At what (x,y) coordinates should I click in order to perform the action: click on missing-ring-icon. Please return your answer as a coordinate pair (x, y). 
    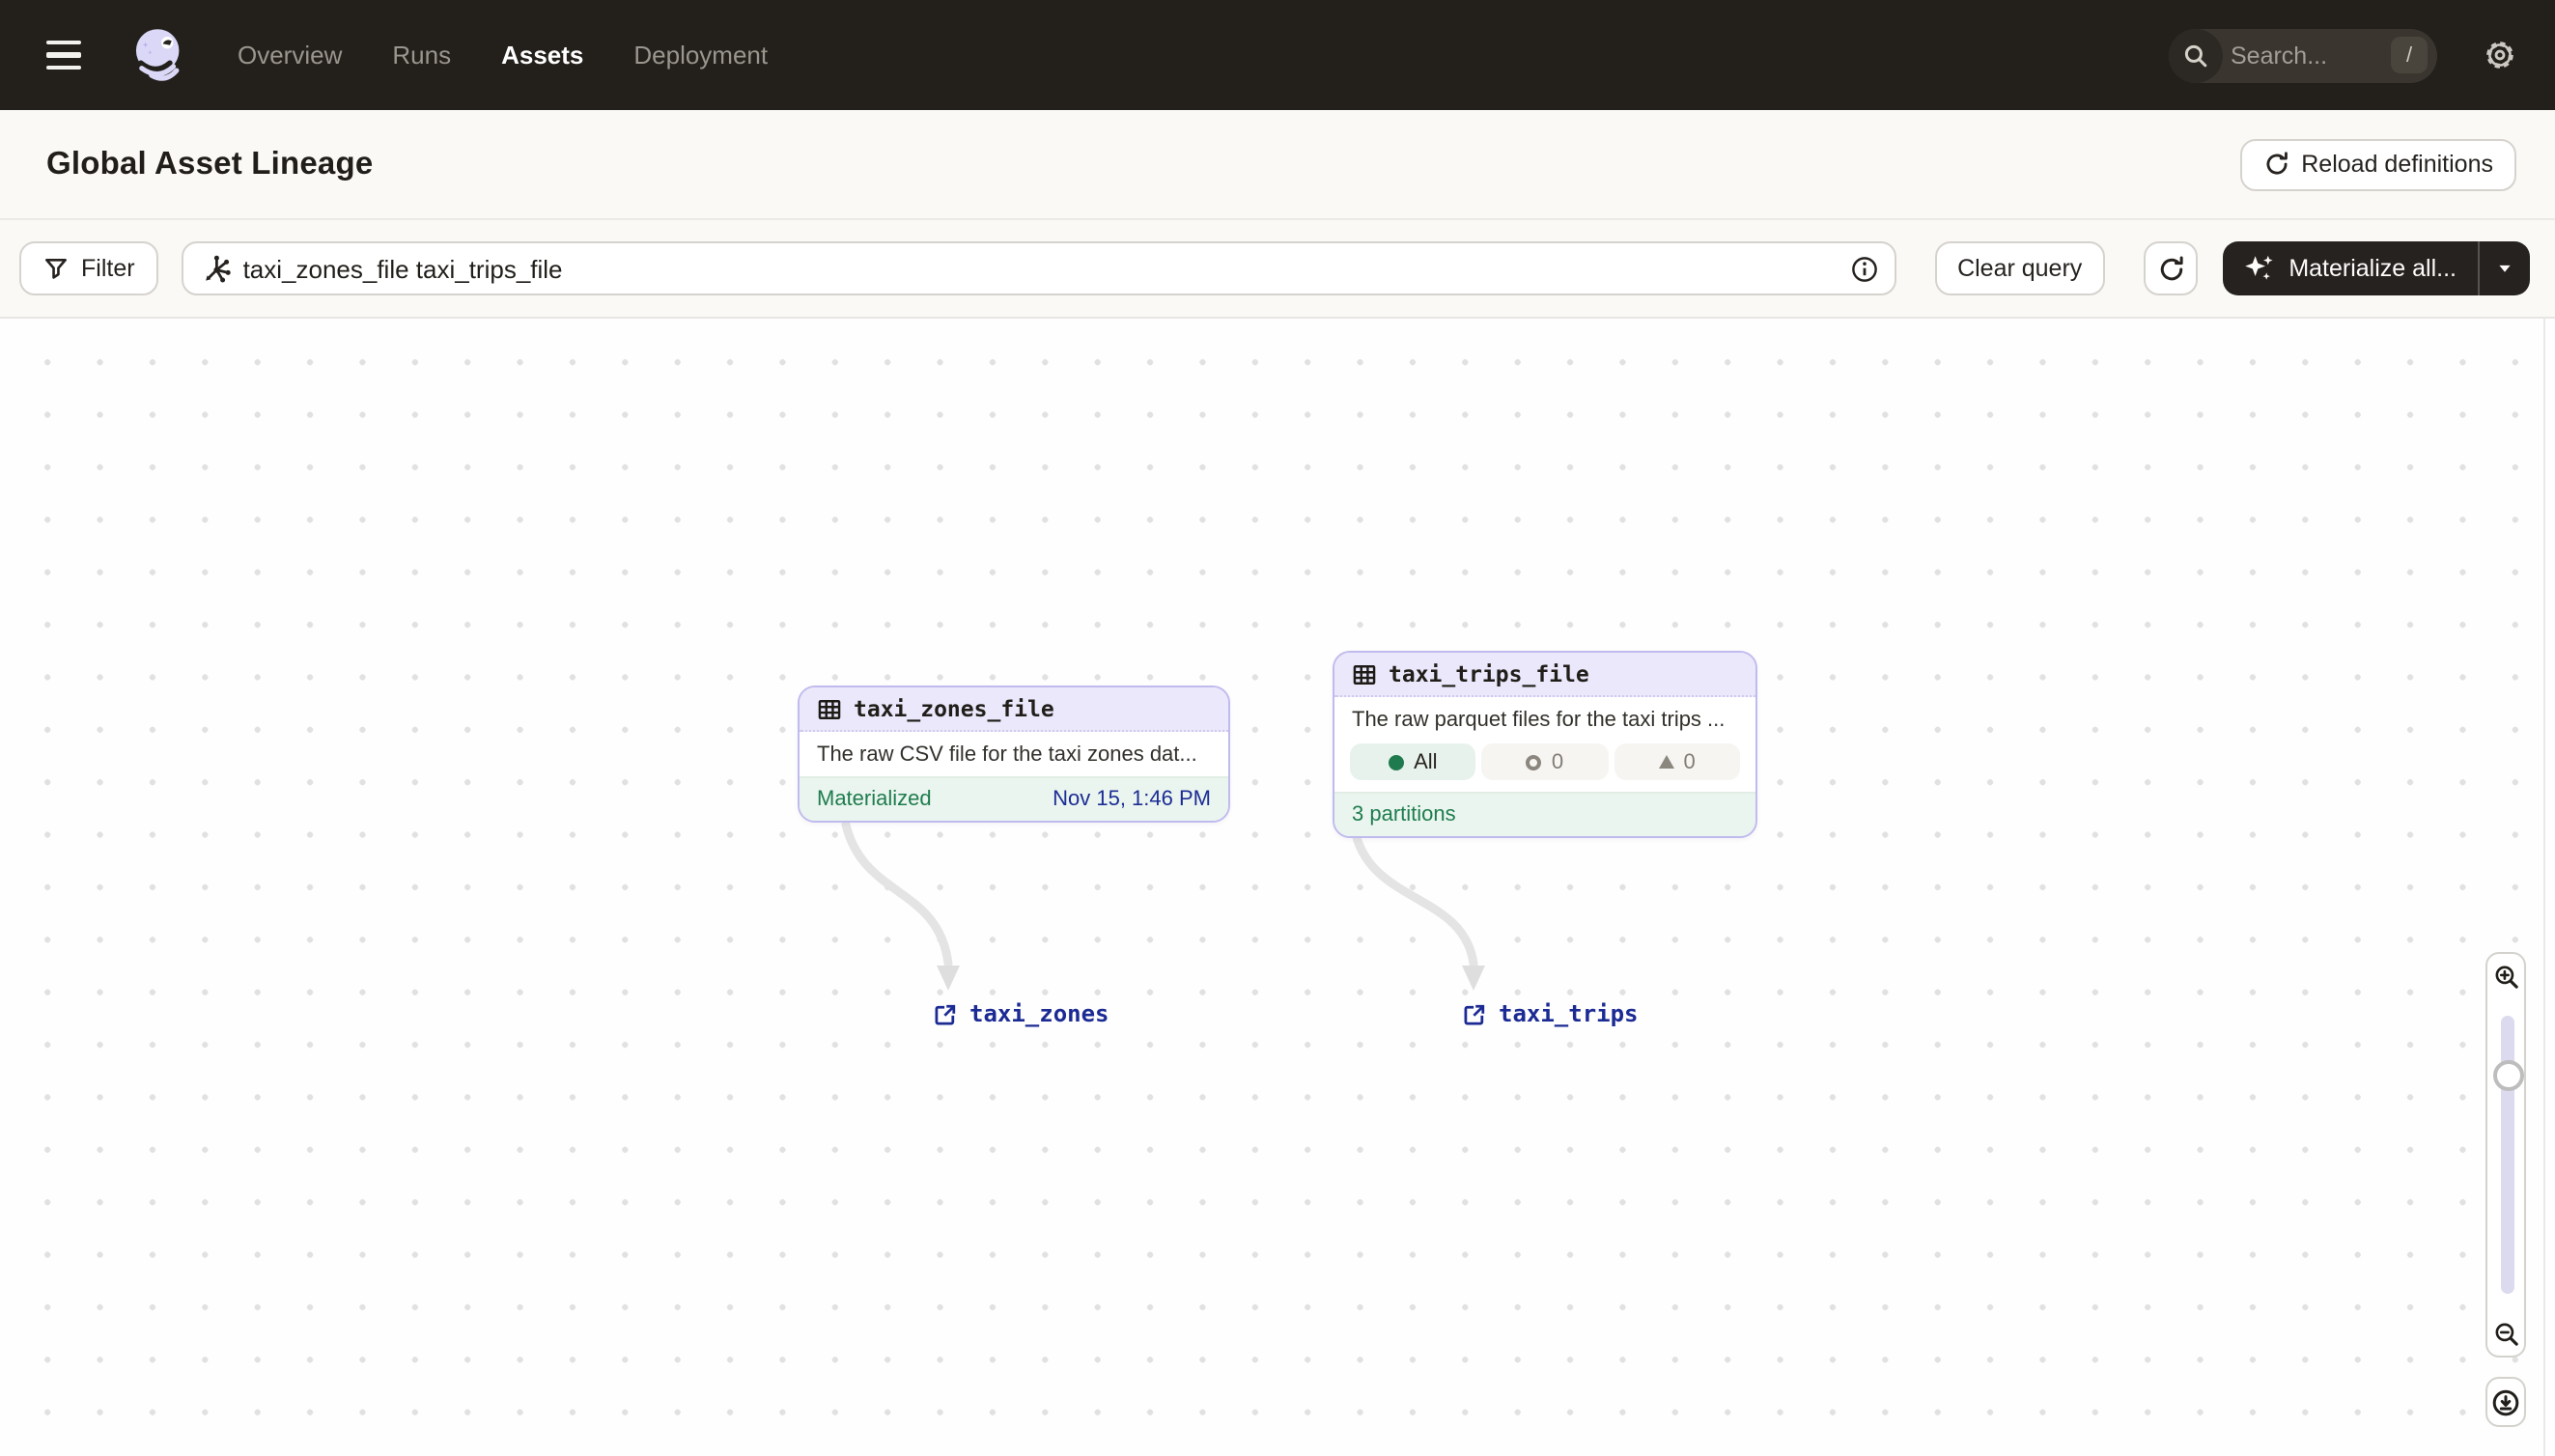
    Looking at the image, I should click on (1534, 762).